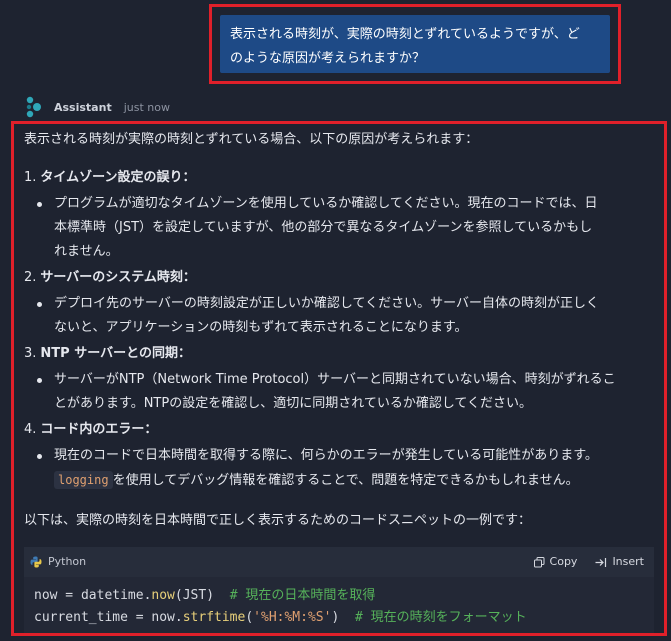  I want to click on user-message-line: のような原因が考えられますか？, so click(328, 58).